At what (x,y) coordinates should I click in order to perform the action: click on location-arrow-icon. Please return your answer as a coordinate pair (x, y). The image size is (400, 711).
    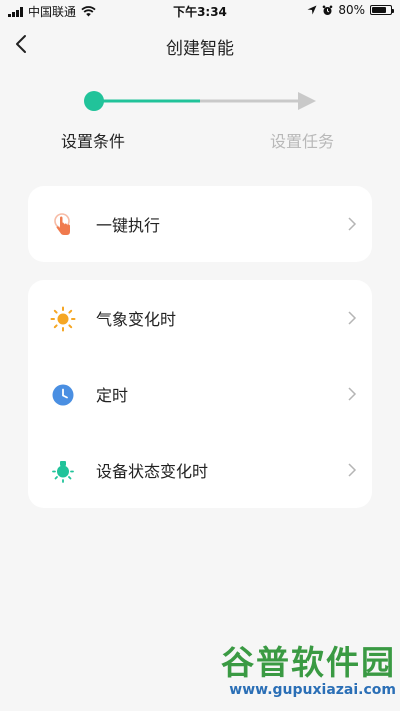
    Looking at the image, I should click on (312, 10).